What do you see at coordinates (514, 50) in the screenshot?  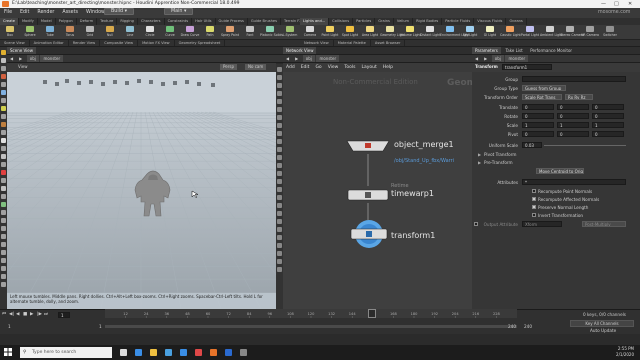 I see `tab-take-list: Take List` at bounding box center [514, 50].